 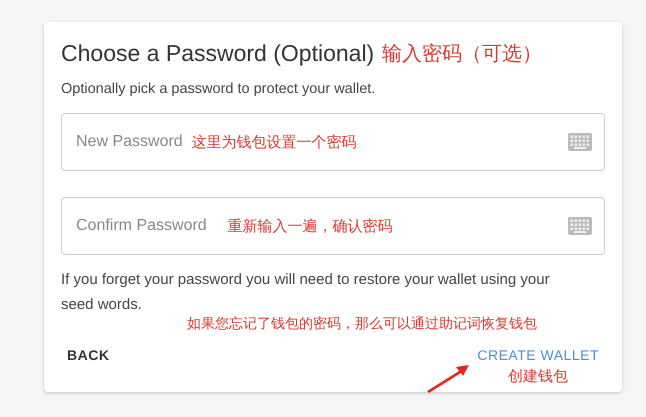 What do you see at coordinates (130, 142) in the screenshot?
I see `password-field: New Password` at bounding box center [130, 142].